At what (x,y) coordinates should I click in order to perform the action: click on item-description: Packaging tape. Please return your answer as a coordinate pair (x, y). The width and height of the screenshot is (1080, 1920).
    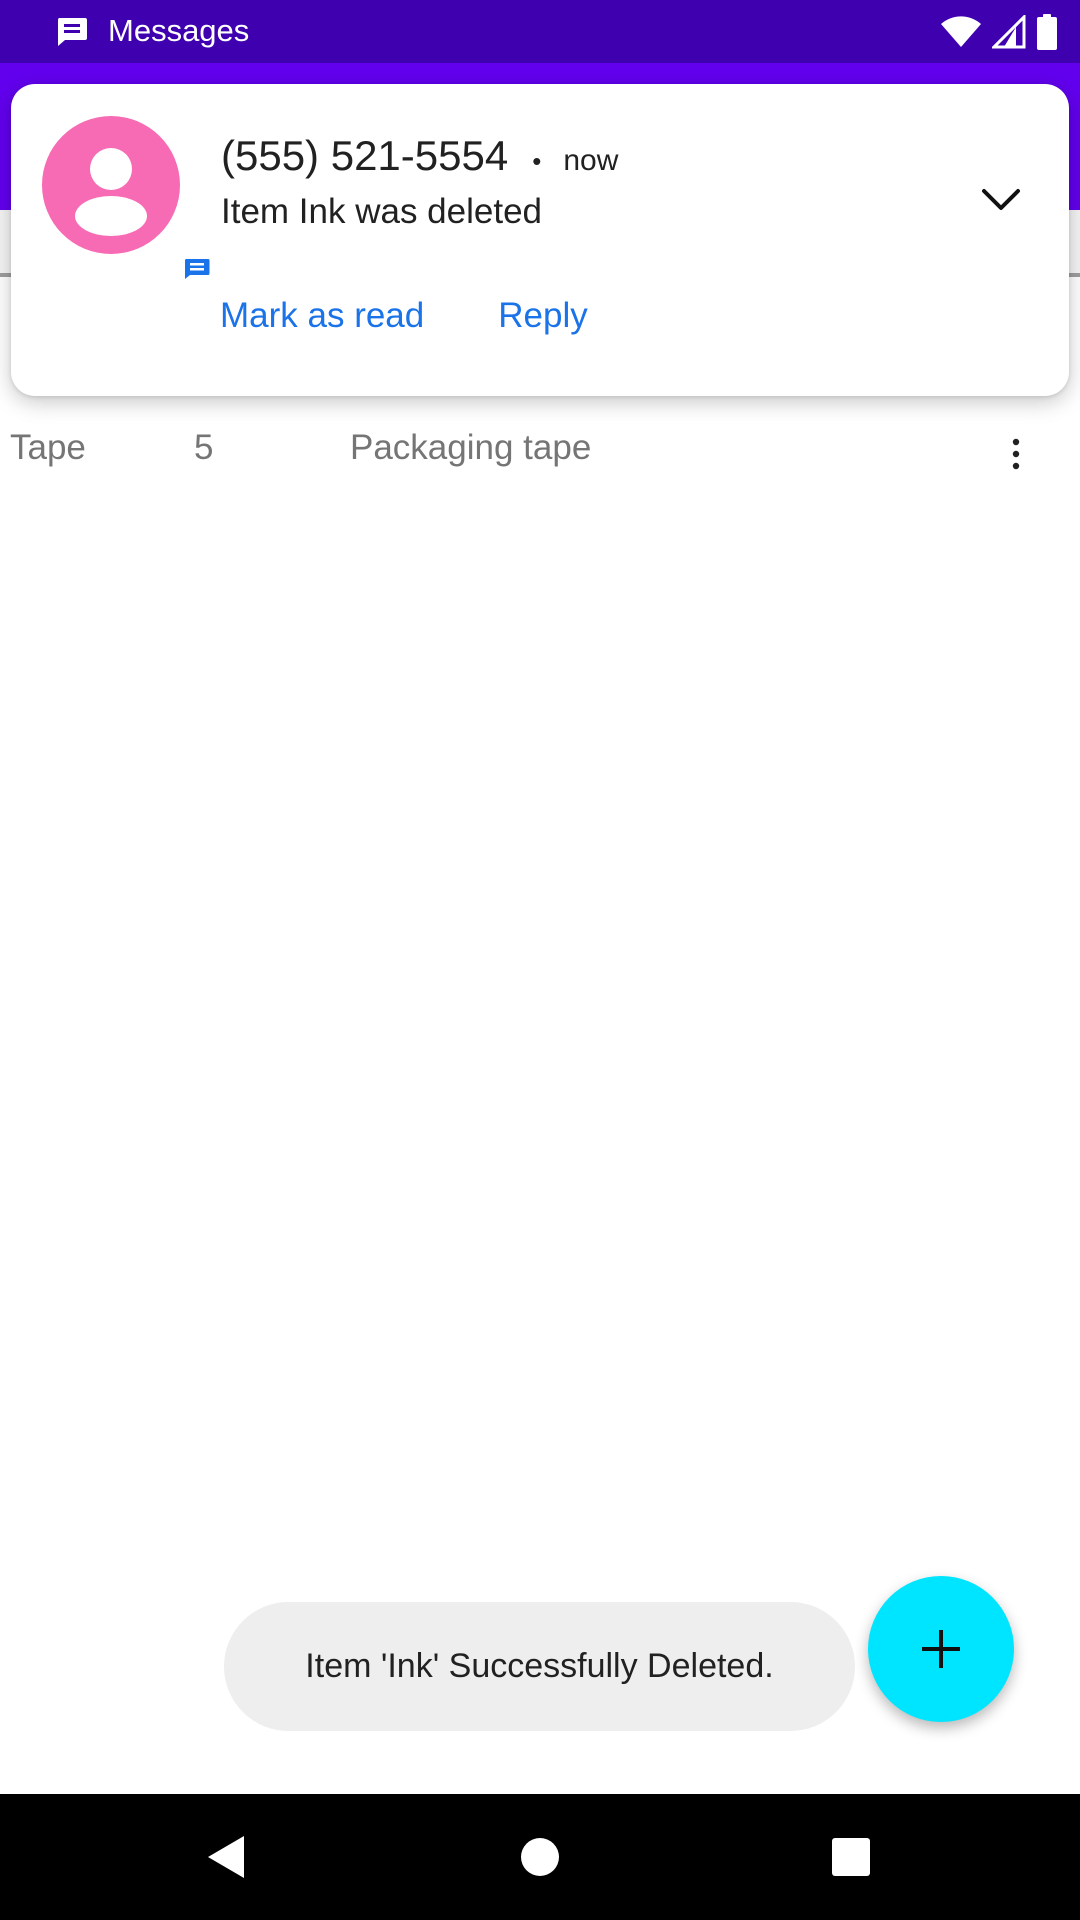
    Looking at the image, I should click on (471, 447).